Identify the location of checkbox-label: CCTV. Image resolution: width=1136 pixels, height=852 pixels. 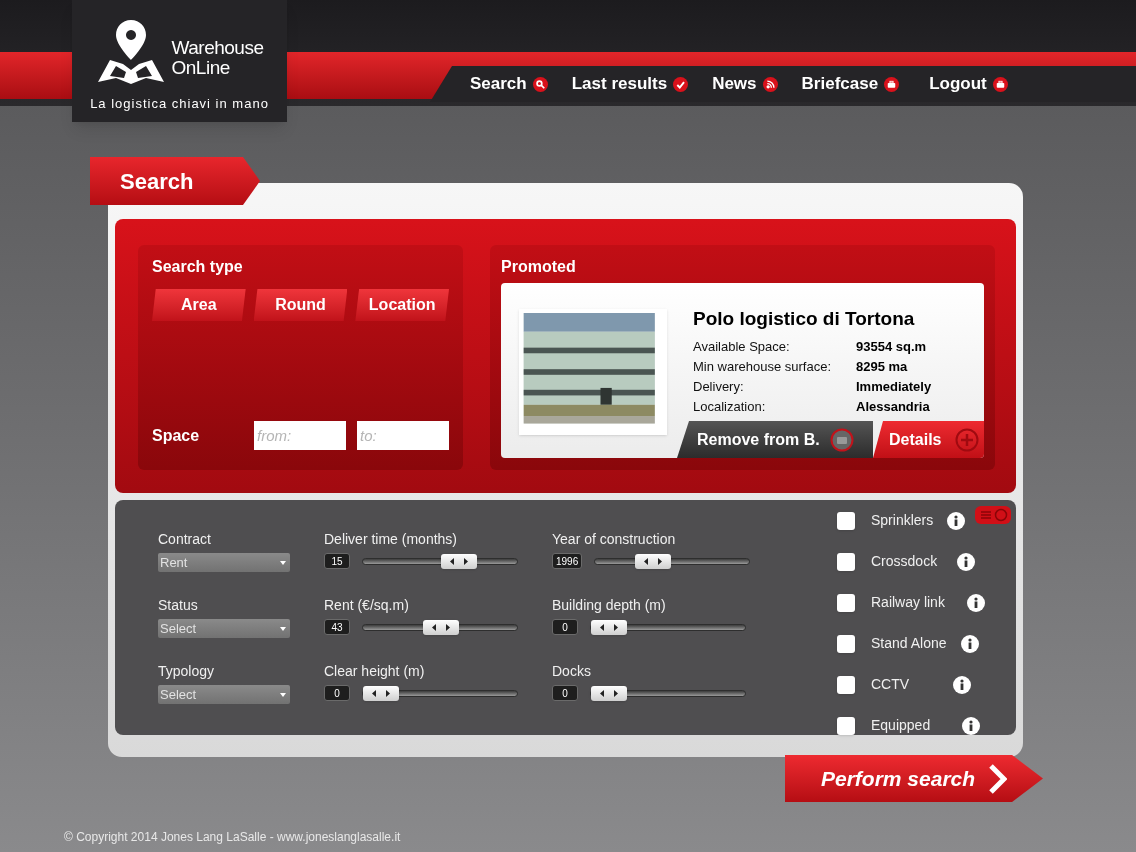
(890, 684).